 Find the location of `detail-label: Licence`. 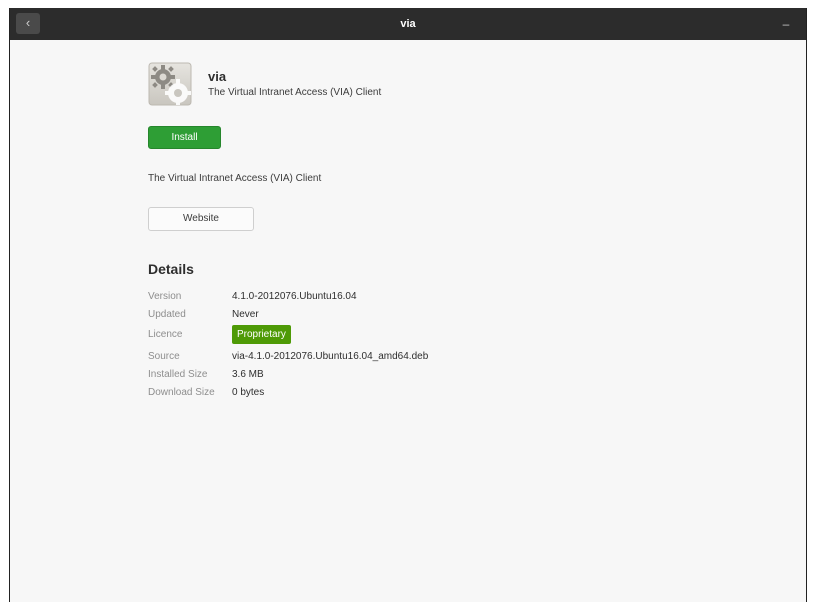

detail-label: Licence is located at coordinates (165, 334).